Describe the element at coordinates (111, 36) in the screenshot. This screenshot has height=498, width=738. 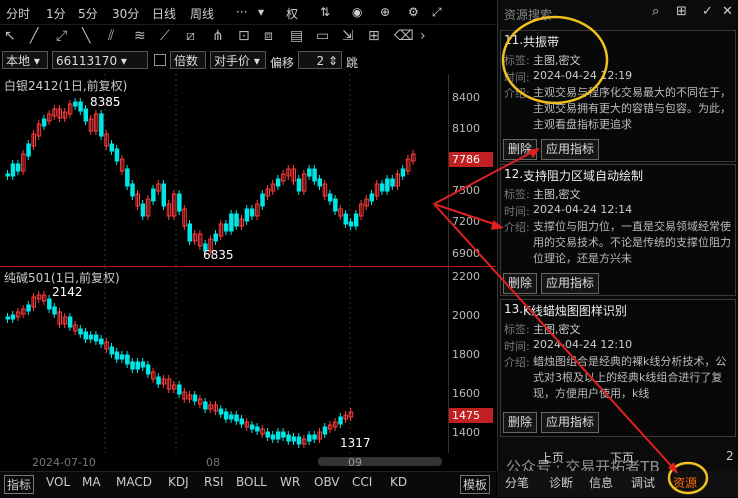
I see `parallel-tool-icon: ⫽` at that location.